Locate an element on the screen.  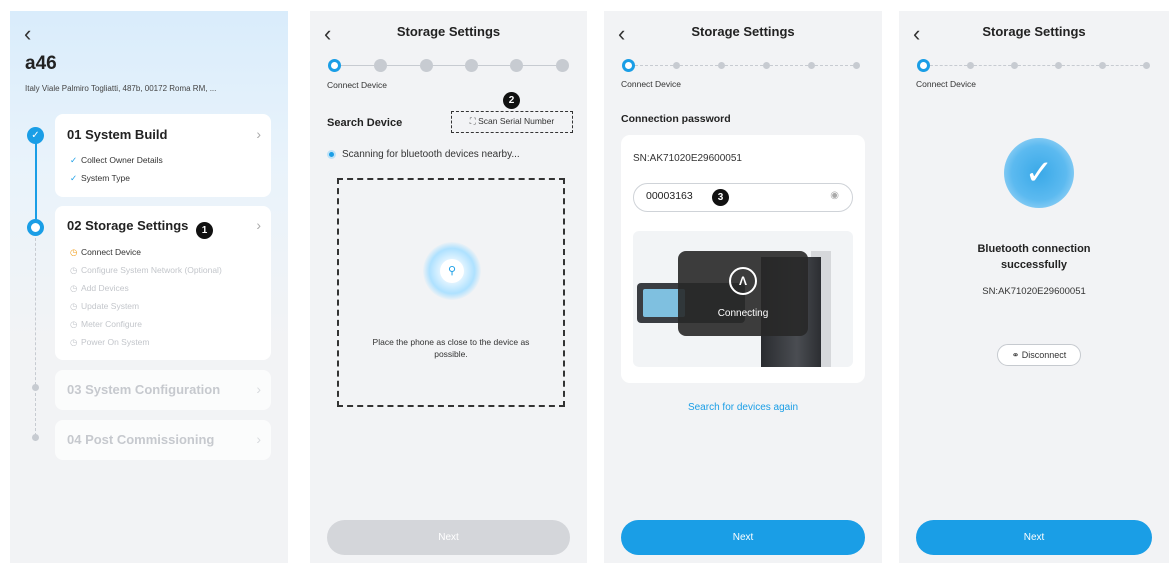
connecting-overlay: Λ Connecting is located at coordinates (743, 293).